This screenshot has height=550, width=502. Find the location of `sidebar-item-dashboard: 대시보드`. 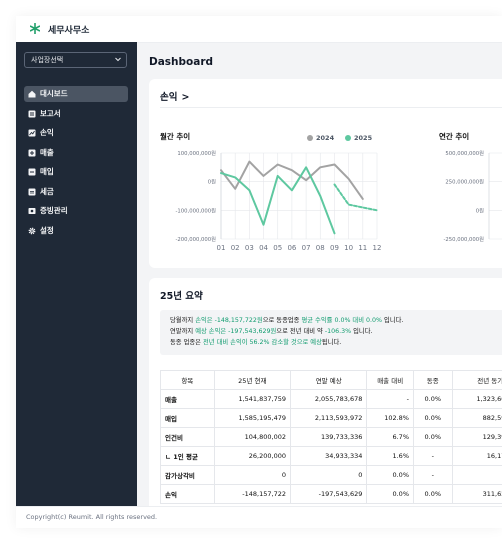

sidebar-item-dashboard: 대시보드 is located at coordinates (76, 94).